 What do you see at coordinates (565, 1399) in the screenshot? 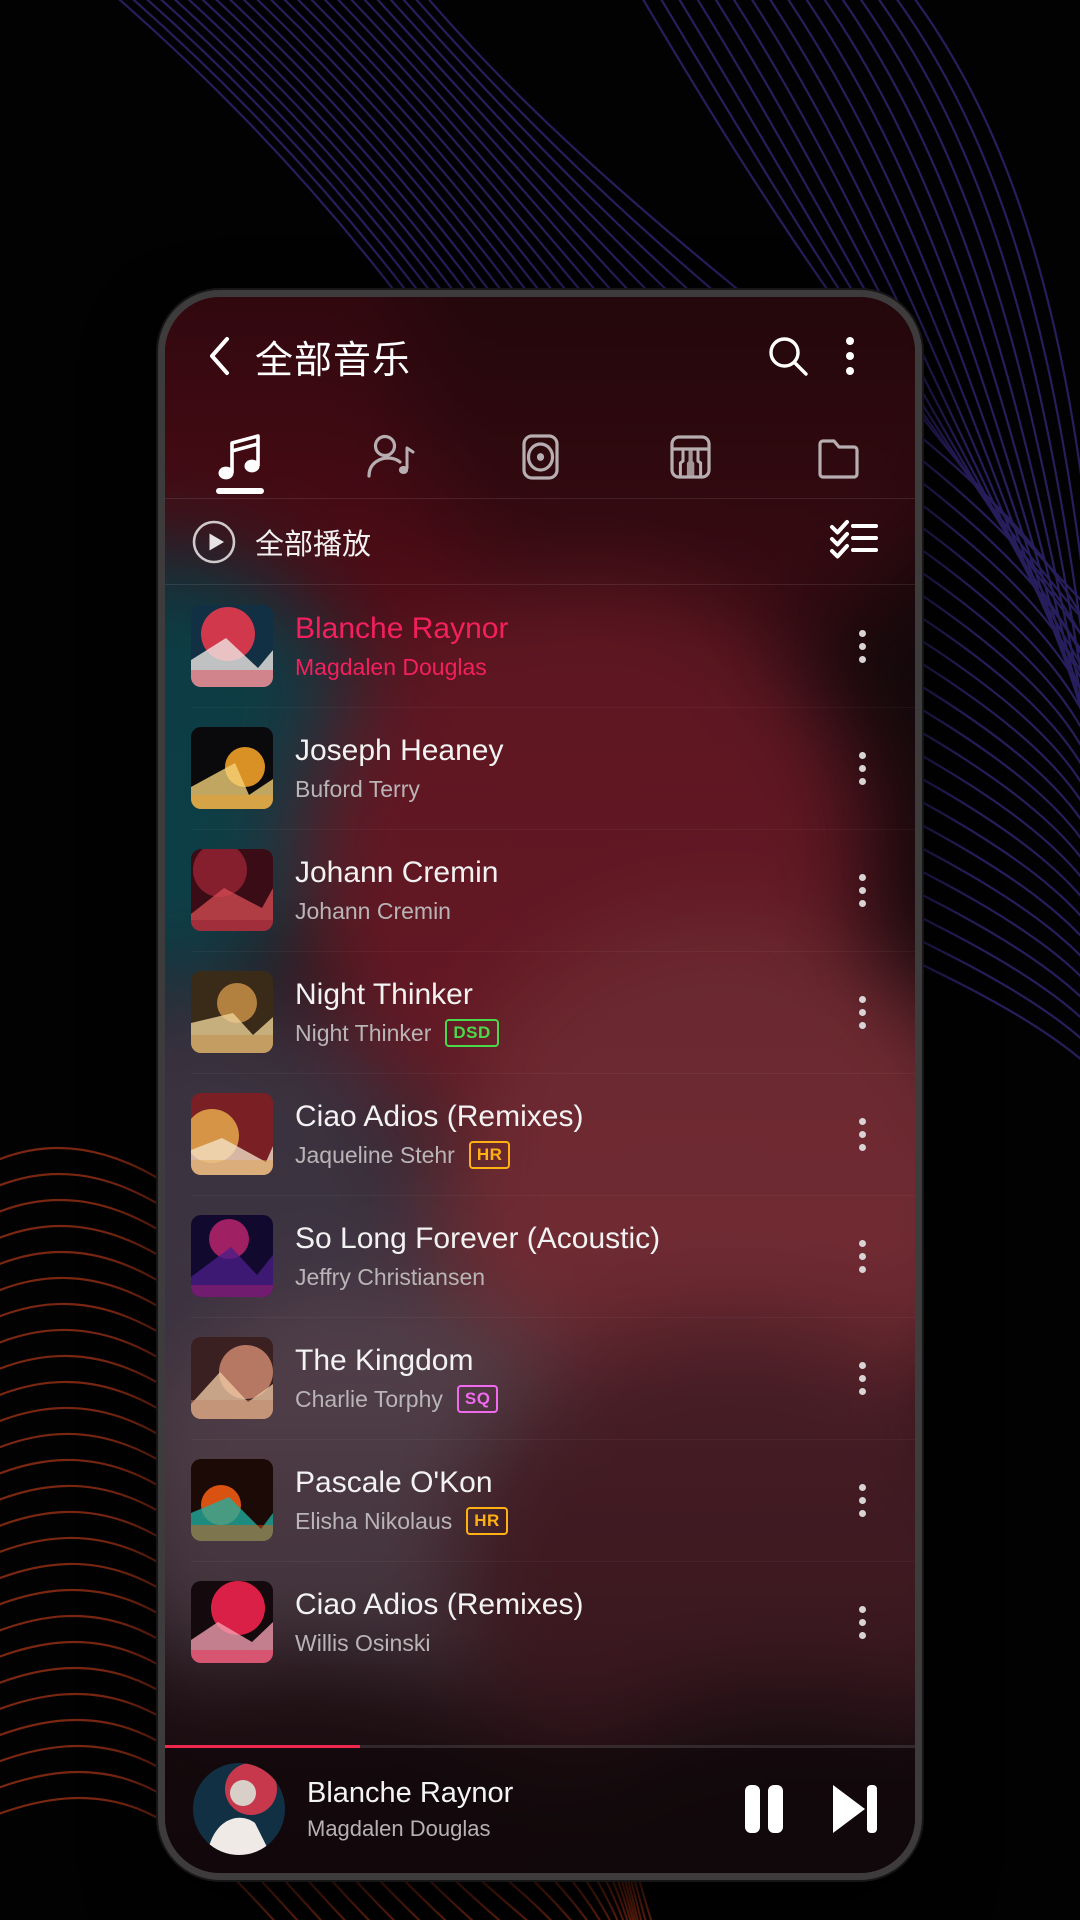
I see `song-subline: Charlie Torphy SQ` at bounding box center [565, 1399].